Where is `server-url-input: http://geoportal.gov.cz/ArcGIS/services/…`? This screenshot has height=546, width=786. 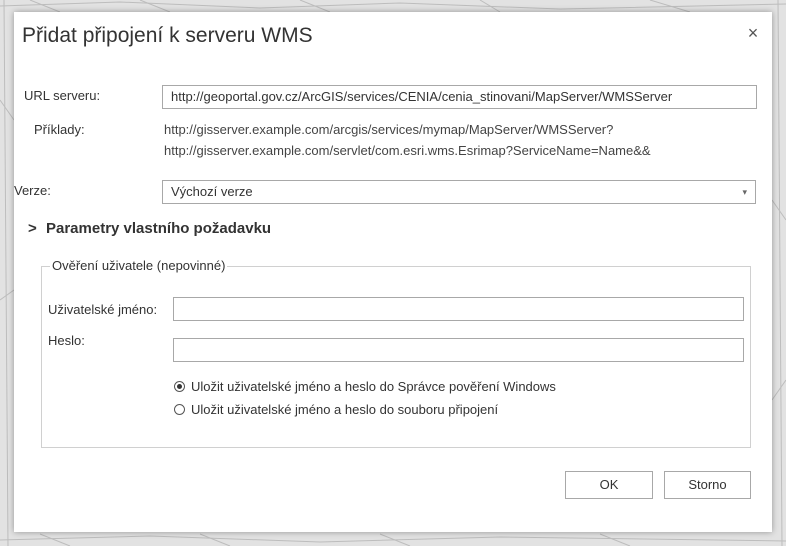
server-url-input: http://geoportal.gov.cz/ArcGIS/services/… is located at coordinates (459, 97).